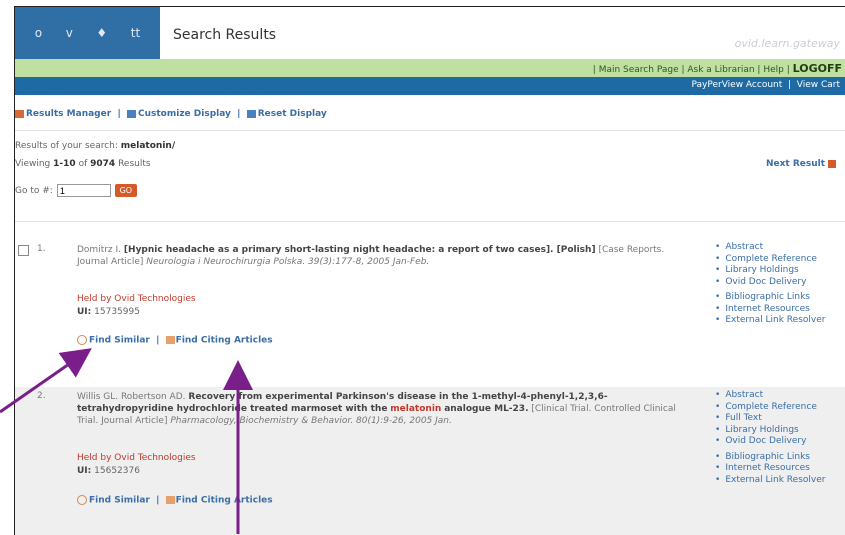 The height and width of the screenshot is (535, 845). I want to click on main-search-link: Main Search Page, so click(639, 70).